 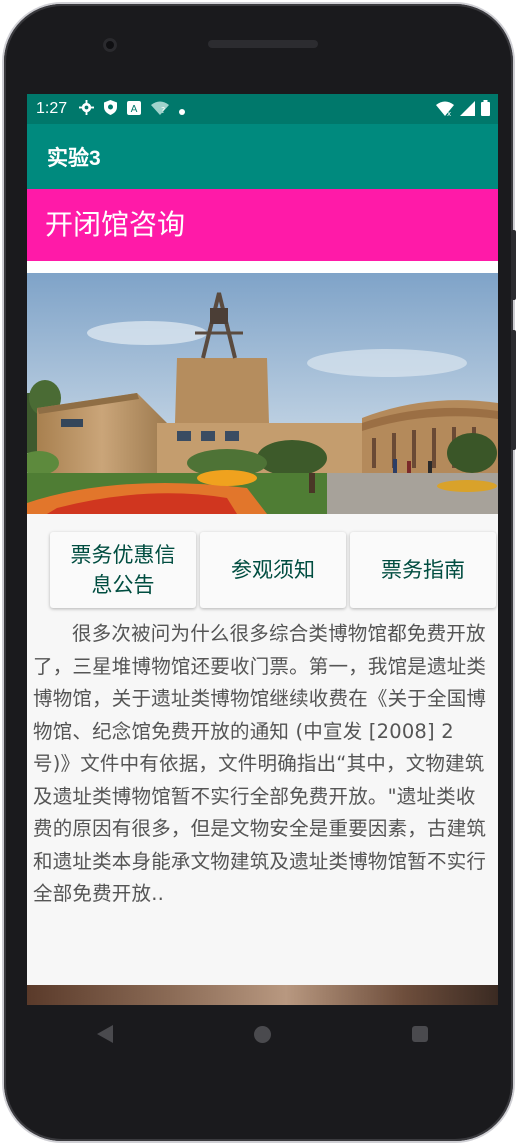 I want to click on app-bar: 实验3, so click(x=262, y=156).